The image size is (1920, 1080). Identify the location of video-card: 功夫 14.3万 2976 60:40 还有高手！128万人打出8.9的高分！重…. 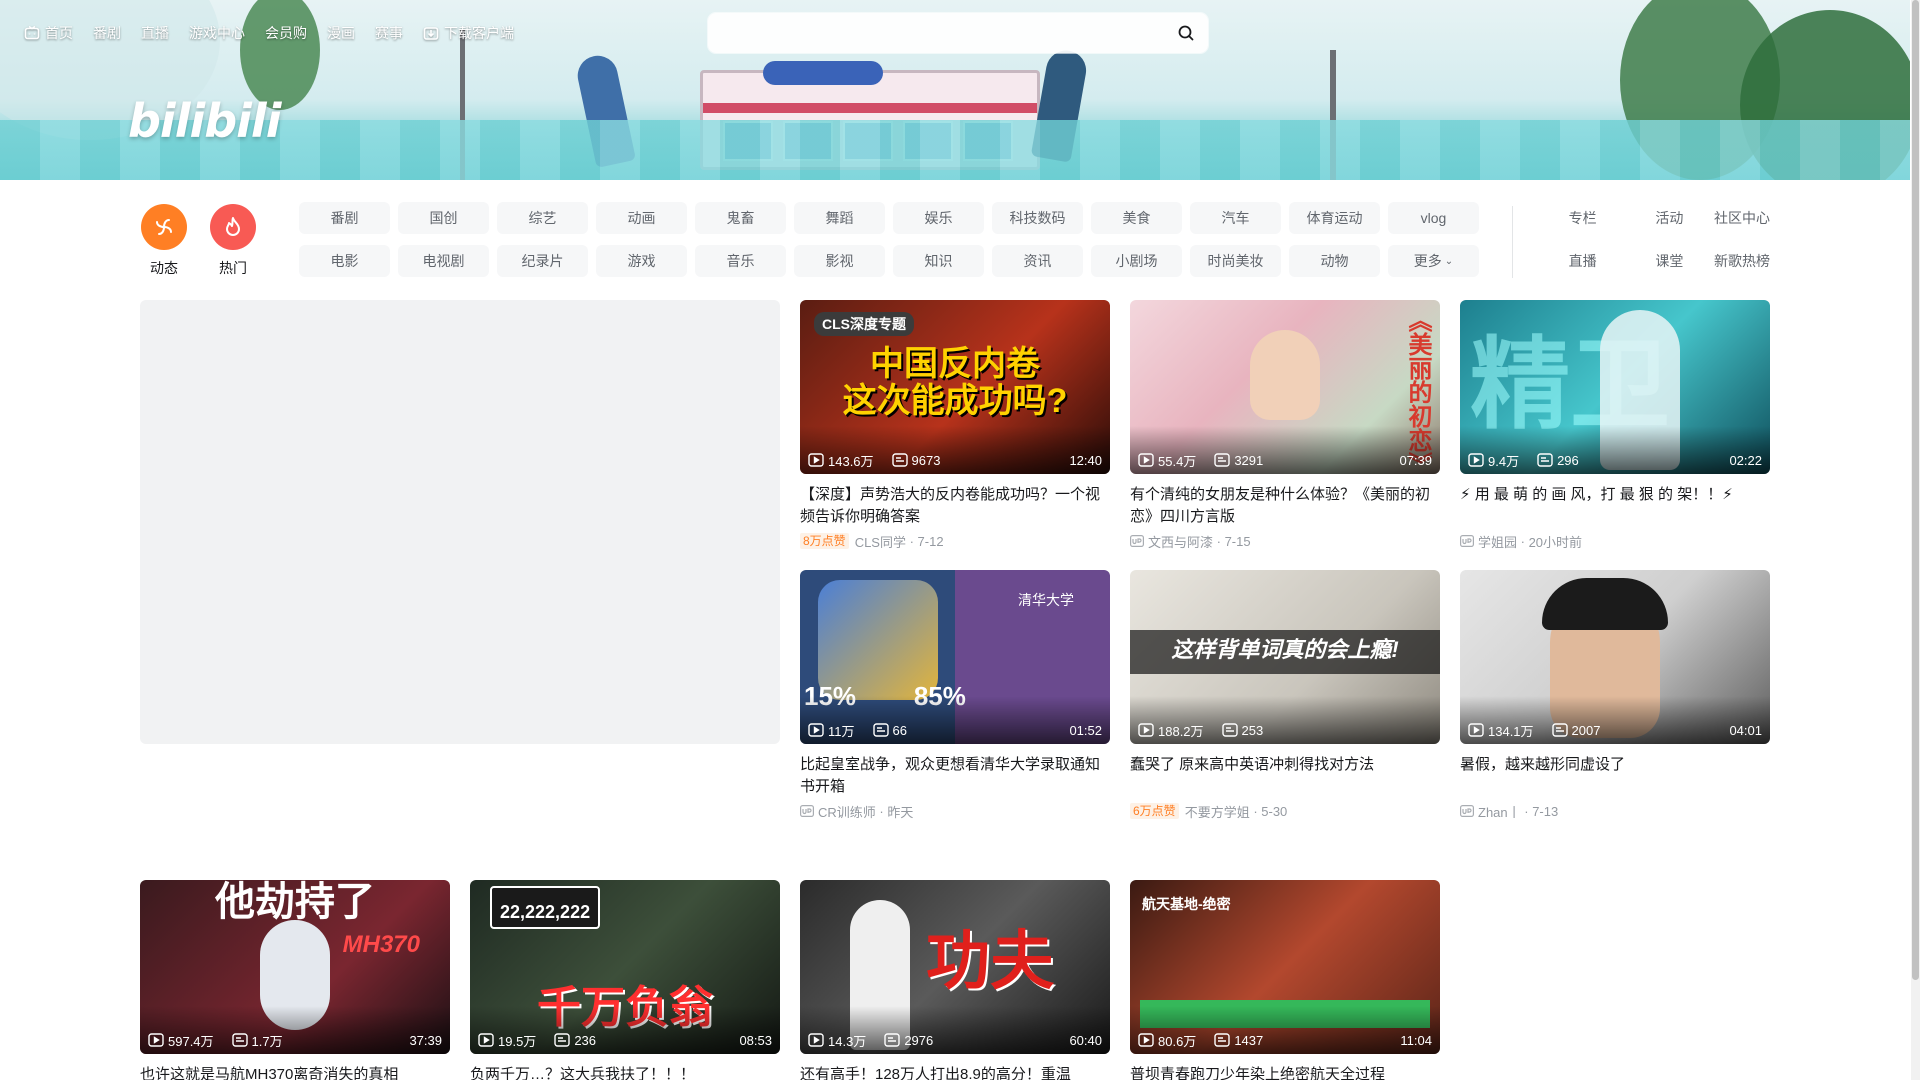
(955, 980).